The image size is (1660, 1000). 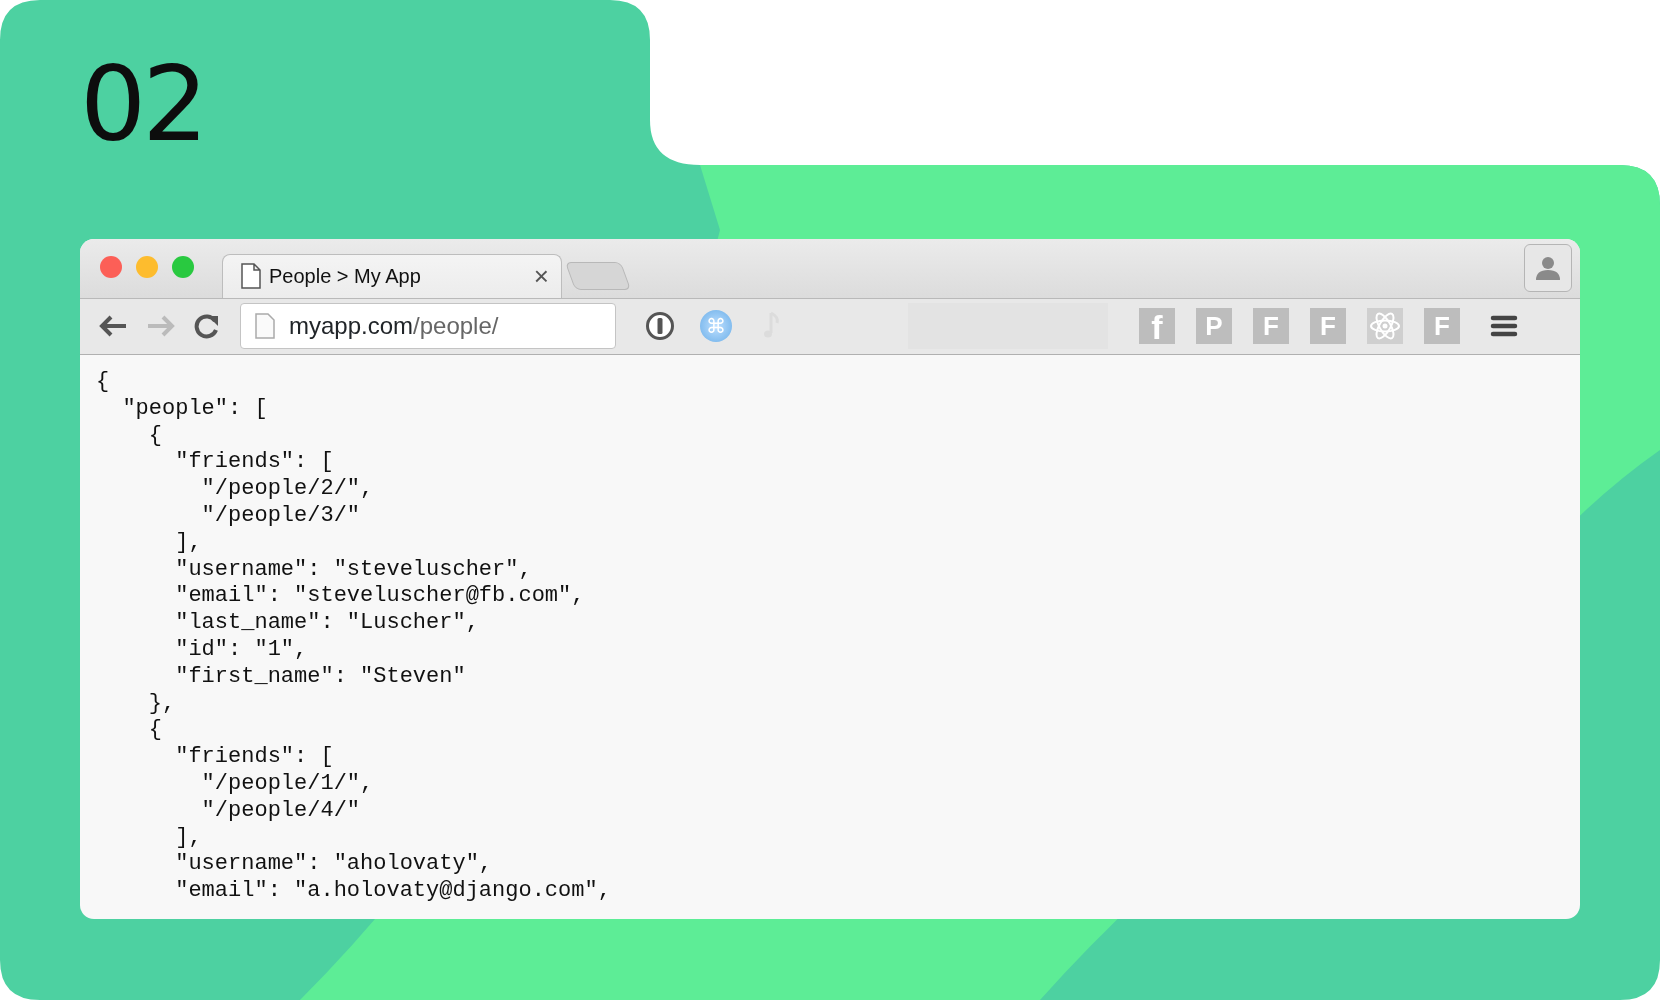 I want to click on close-tab-button: ×, so click(x=541, y=276).